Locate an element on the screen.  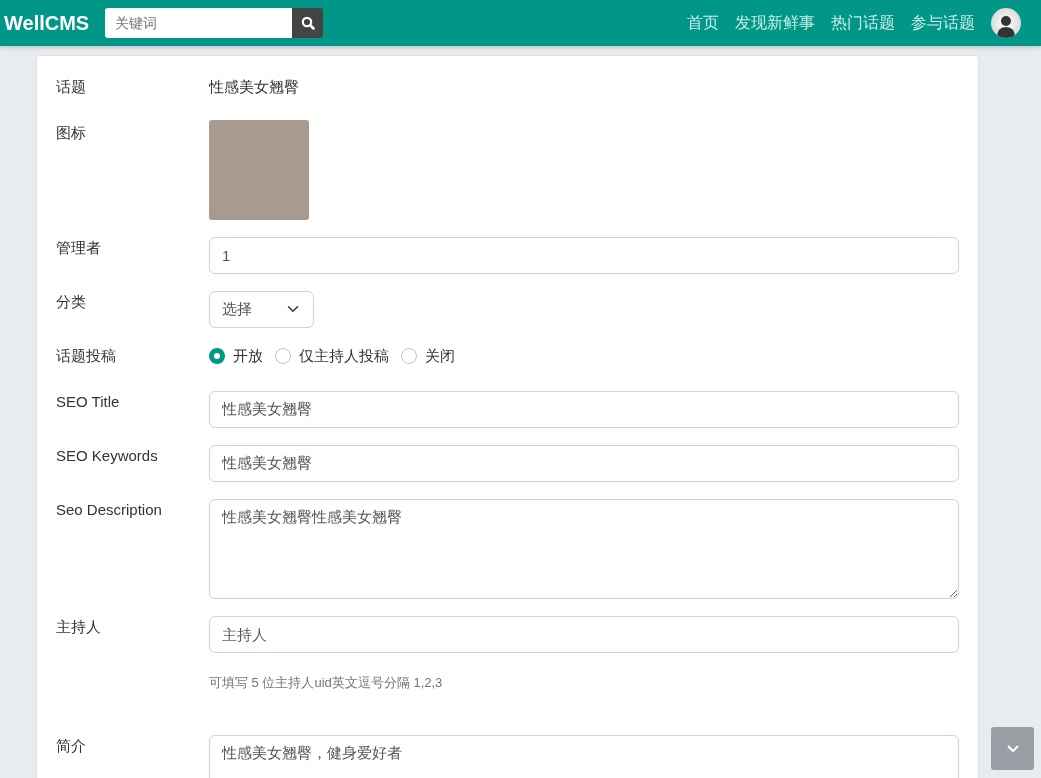
search-icon is located at coordinates (307, 23).